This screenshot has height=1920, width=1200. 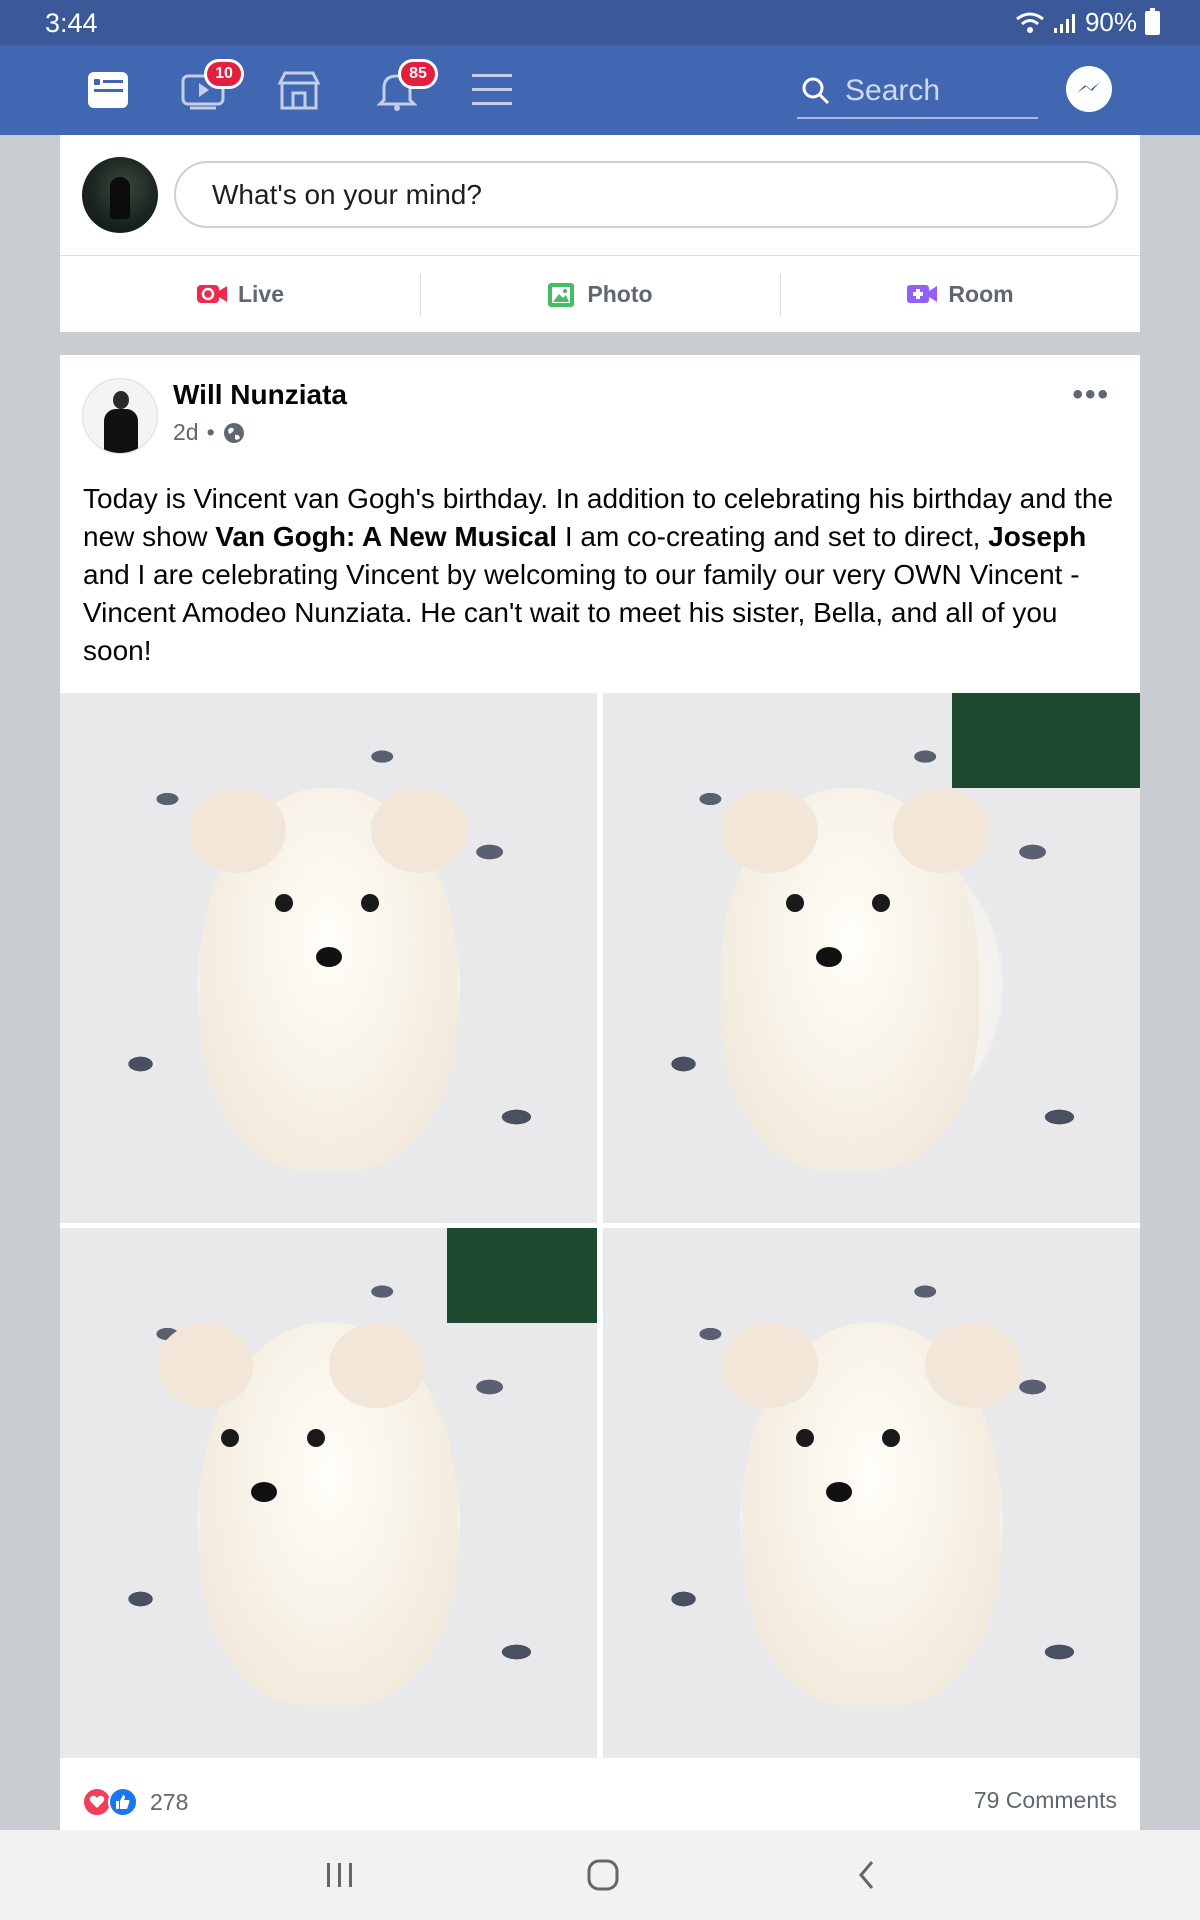 I want to click on watch-video-icon: 10, so click(x=211, y=87).